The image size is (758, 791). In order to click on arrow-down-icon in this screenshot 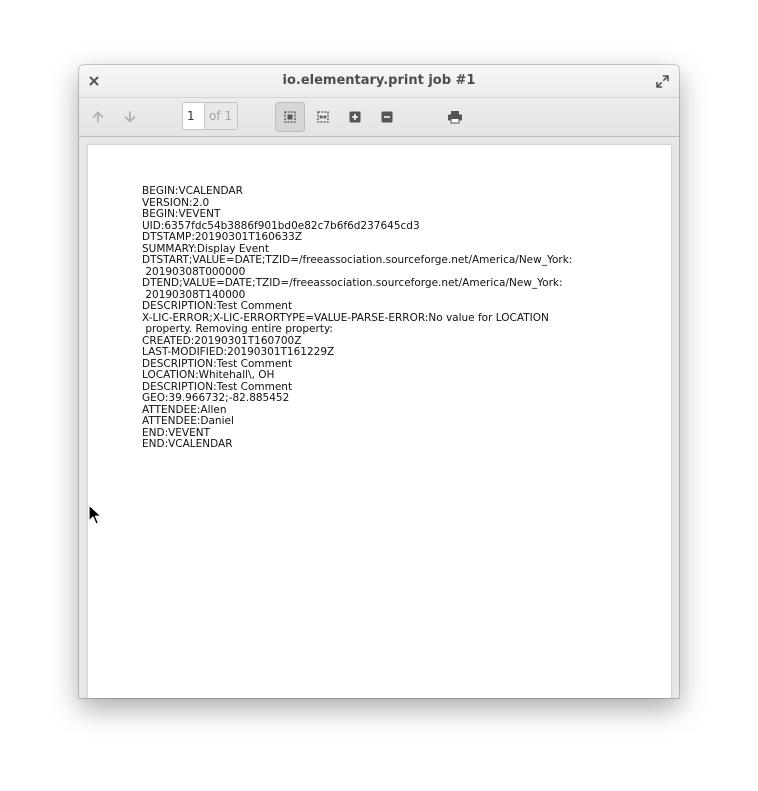, I will do `click(130, 117)`.